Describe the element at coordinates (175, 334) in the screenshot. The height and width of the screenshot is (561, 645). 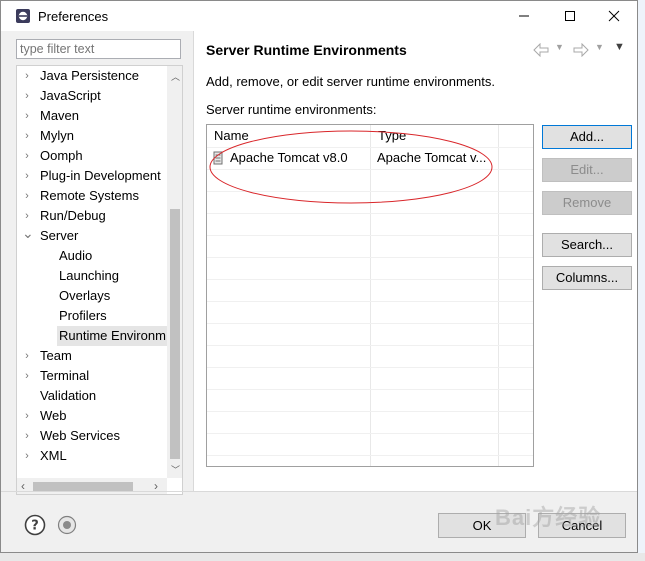
I see `tree-vertical-scroll-thumb` at that location.